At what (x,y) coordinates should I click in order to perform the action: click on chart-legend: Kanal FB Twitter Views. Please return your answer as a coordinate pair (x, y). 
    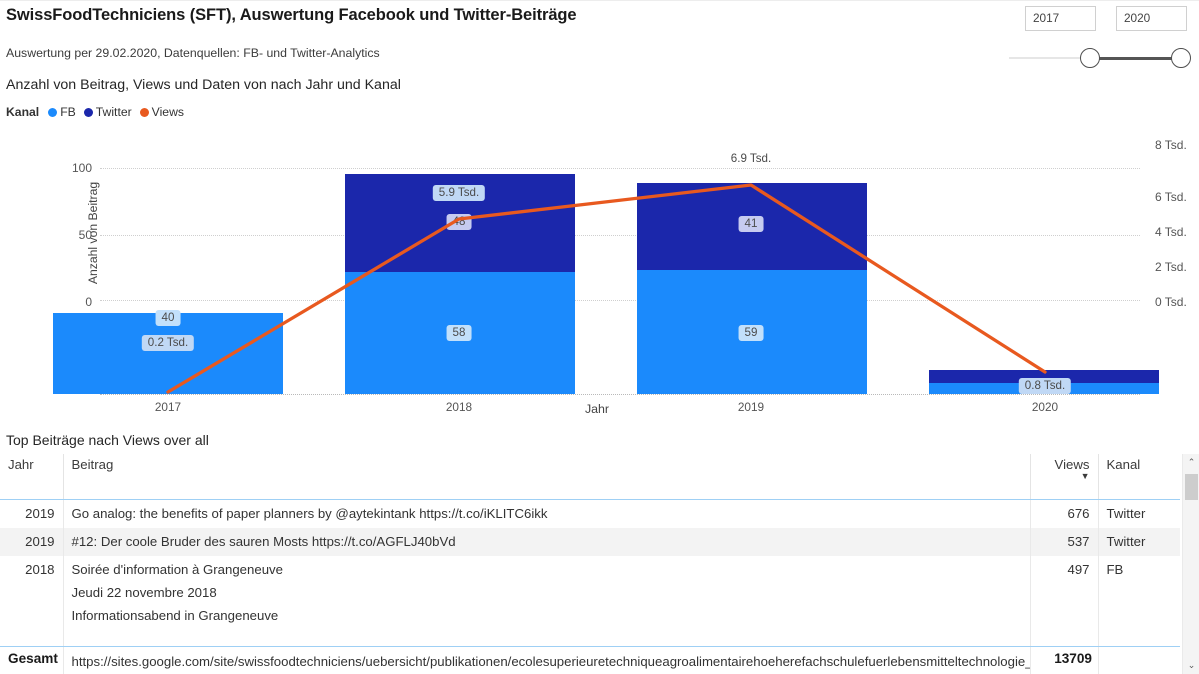
    Looking at the image, I should click on (99, 112).